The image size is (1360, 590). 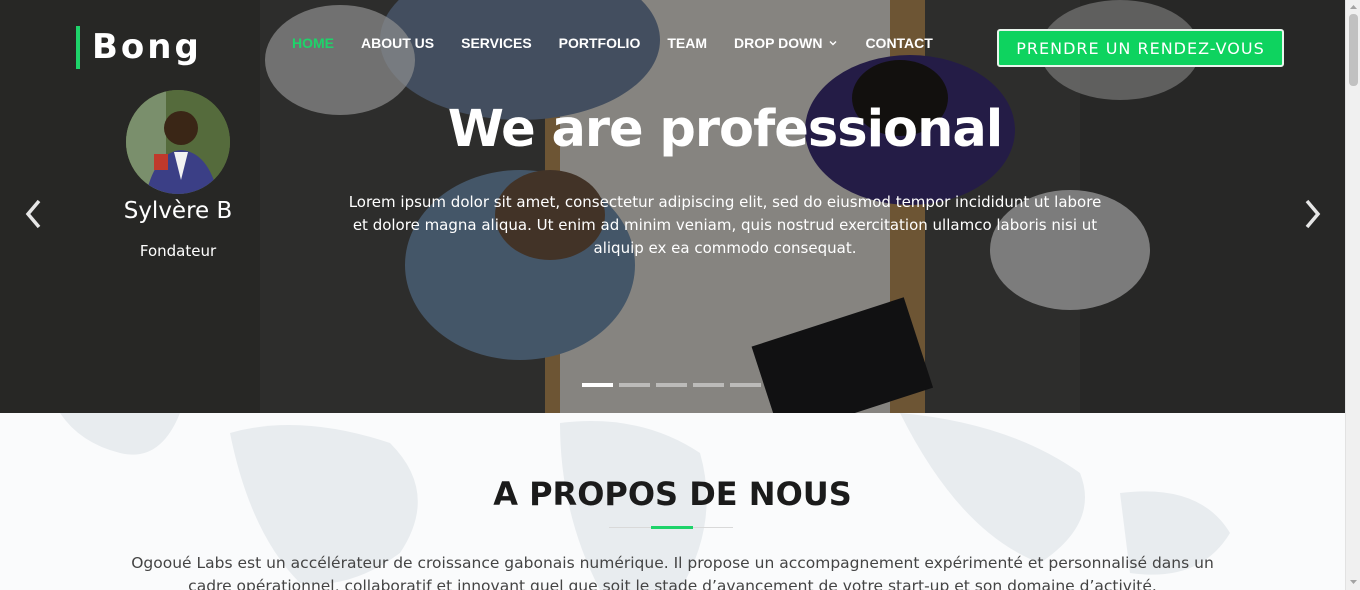 What do you see at coordinates (672, 527) in the screenshot?
I see `title-divider-accent` at bounding box center [672, 527].